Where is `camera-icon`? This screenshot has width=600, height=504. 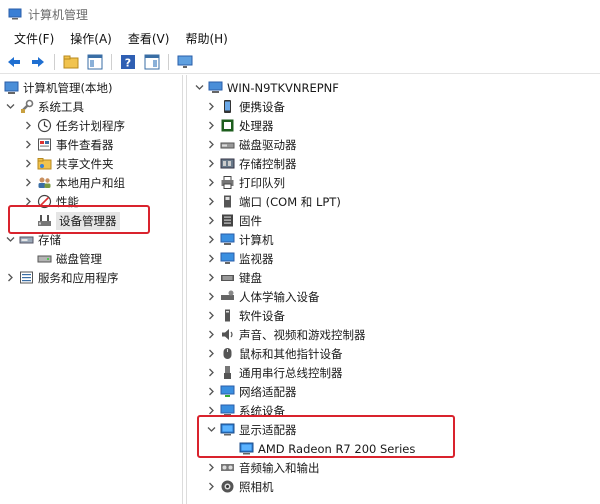
camera-icon is located at coordinates (227, 486).